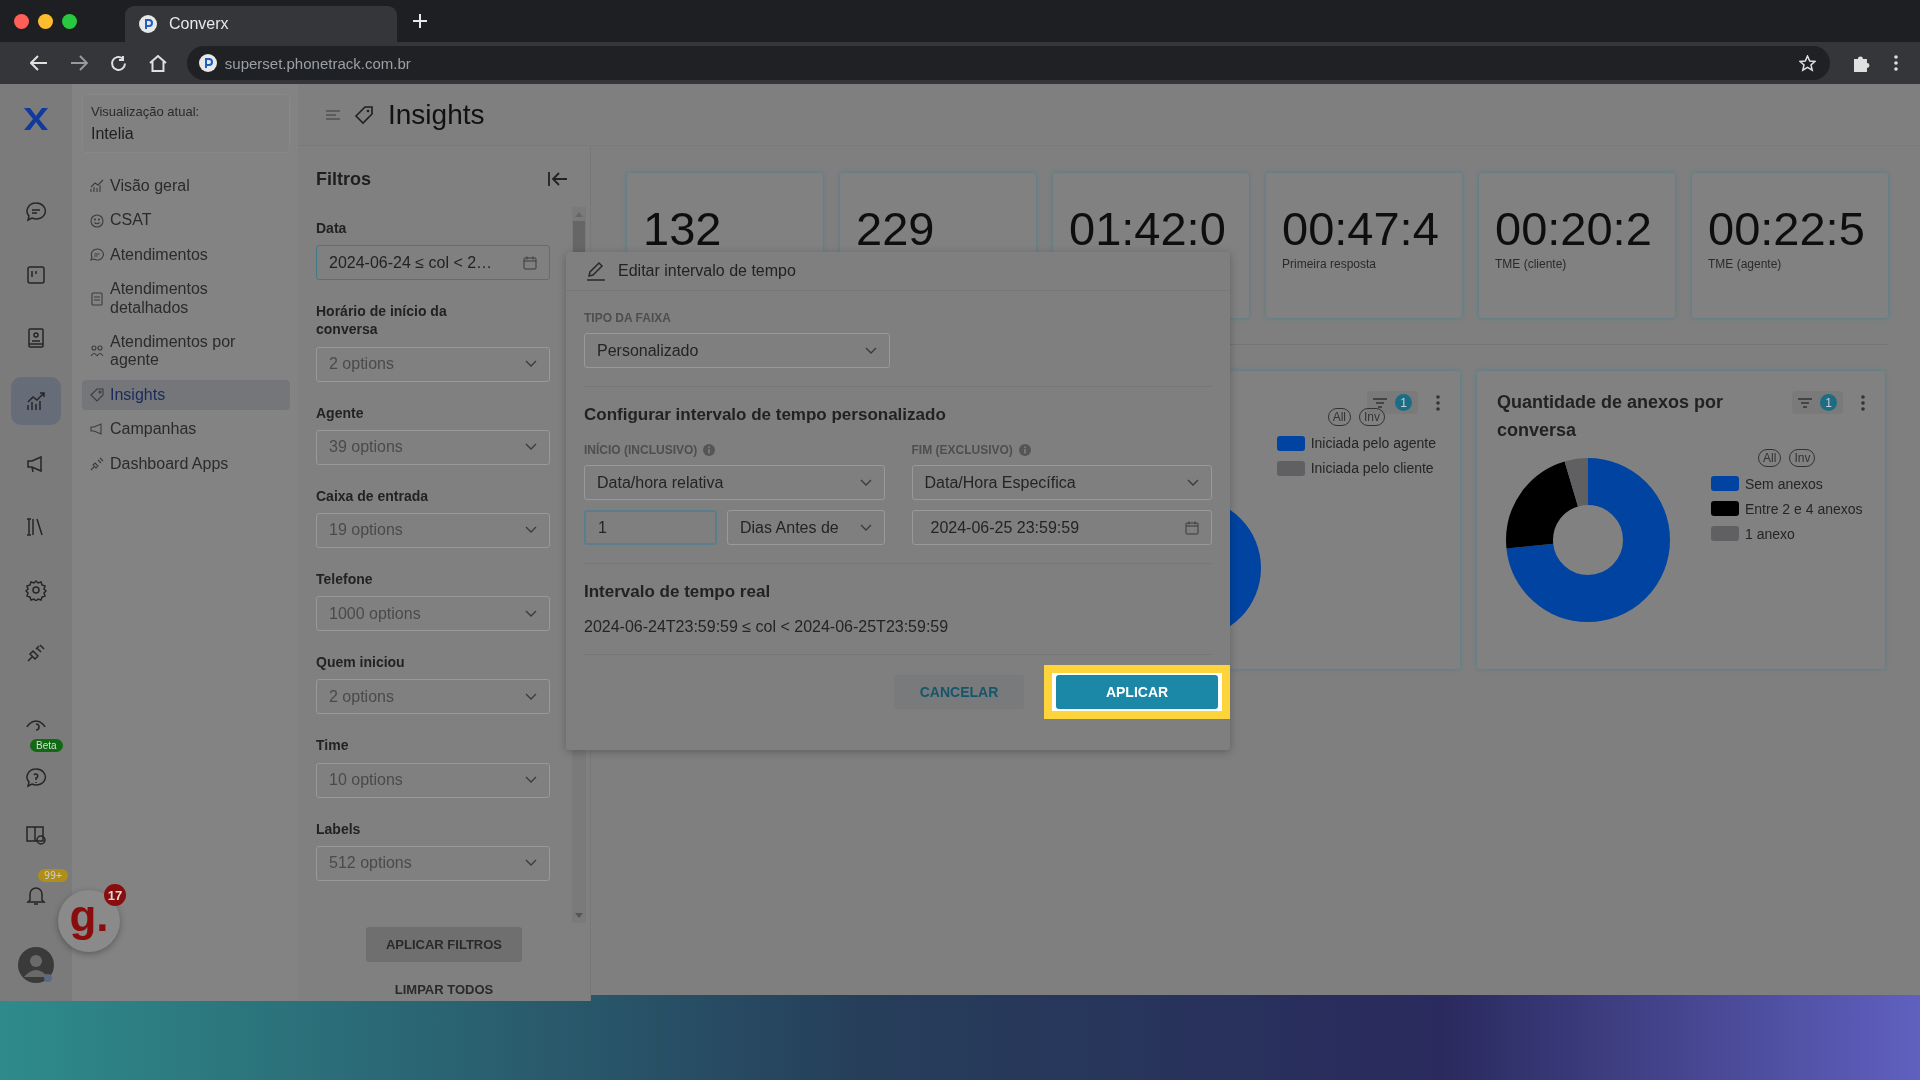  What do you see at coordinates (97, 220) in the screenshot?
I see `smiley-icon` at bounding box center [97, 220].